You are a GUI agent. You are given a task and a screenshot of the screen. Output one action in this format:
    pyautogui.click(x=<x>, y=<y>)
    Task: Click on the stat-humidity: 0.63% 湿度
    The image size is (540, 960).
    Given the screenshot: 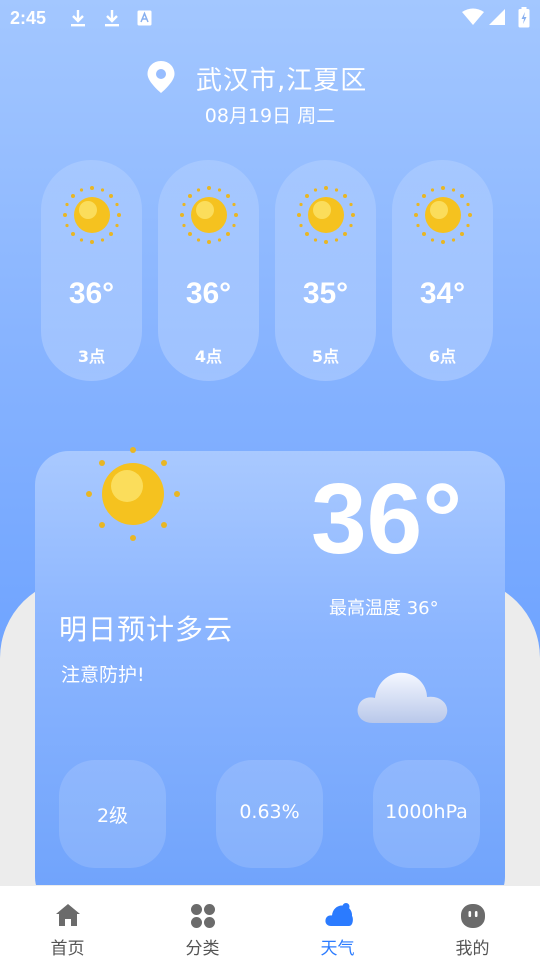 What is the action you would take?
    pyautogui.click(x=269, y=831)
    